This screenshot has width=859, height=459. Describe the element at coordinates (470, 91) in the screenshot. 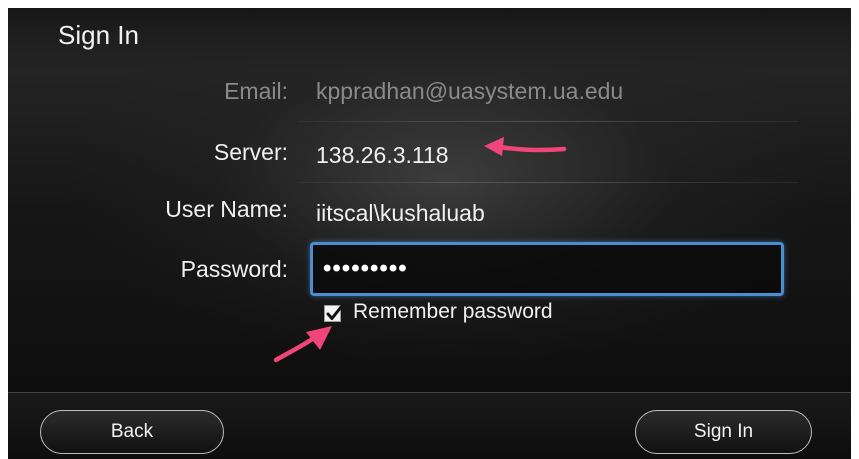

I see `email-field: kppradhan@uasystem.ua.edu` at that location.